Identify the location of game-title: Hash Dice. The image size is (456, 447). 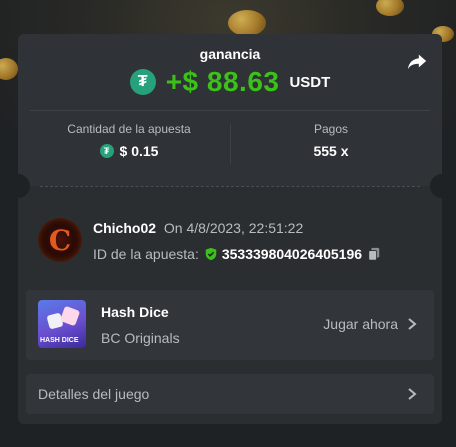
(135, 312).